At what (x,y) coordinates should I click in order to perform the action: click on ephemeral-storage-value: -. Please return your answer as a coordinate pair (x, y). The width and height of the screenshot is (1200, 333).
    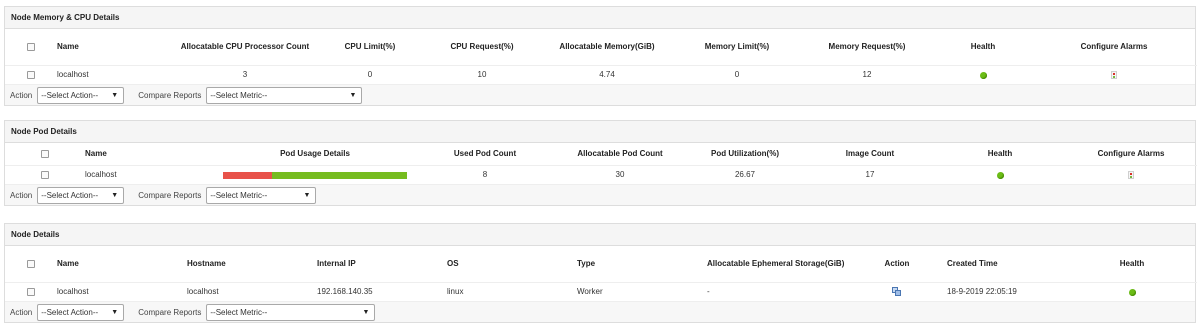
    Looking at the image, I should click on (708, 292).